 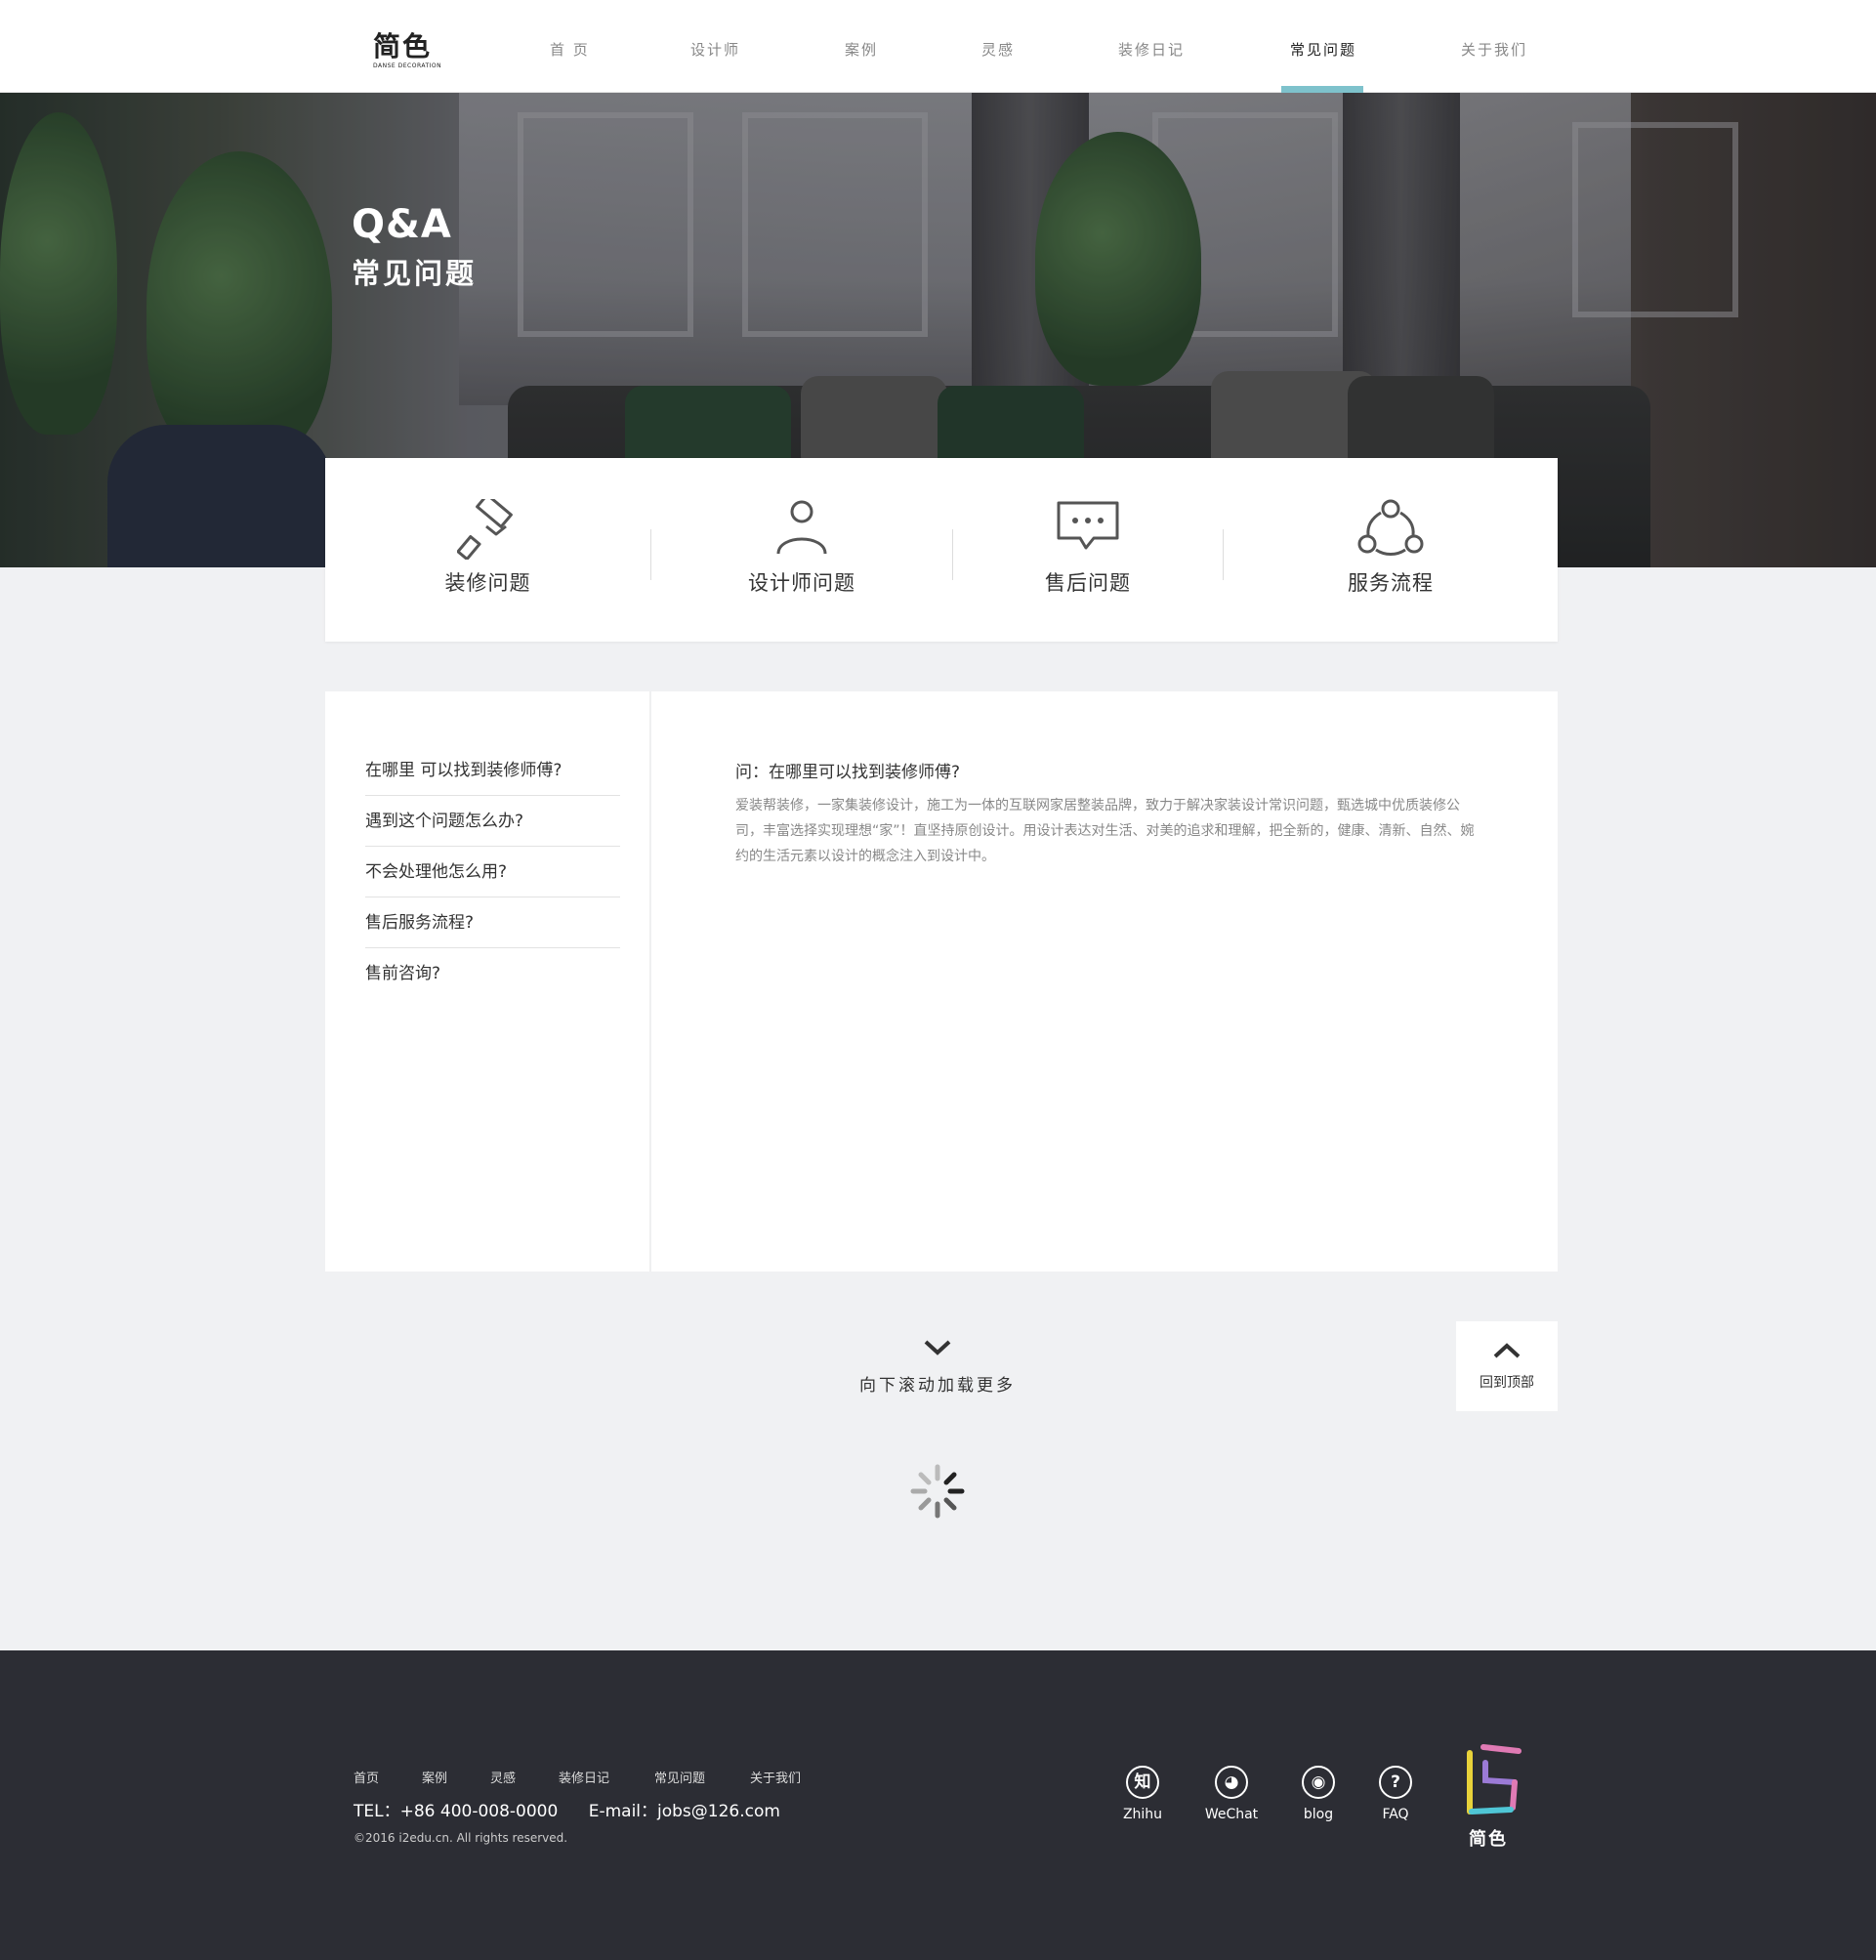 I want to click on load-more: 向下滚动加载更多, so click(x=937, y=1367).